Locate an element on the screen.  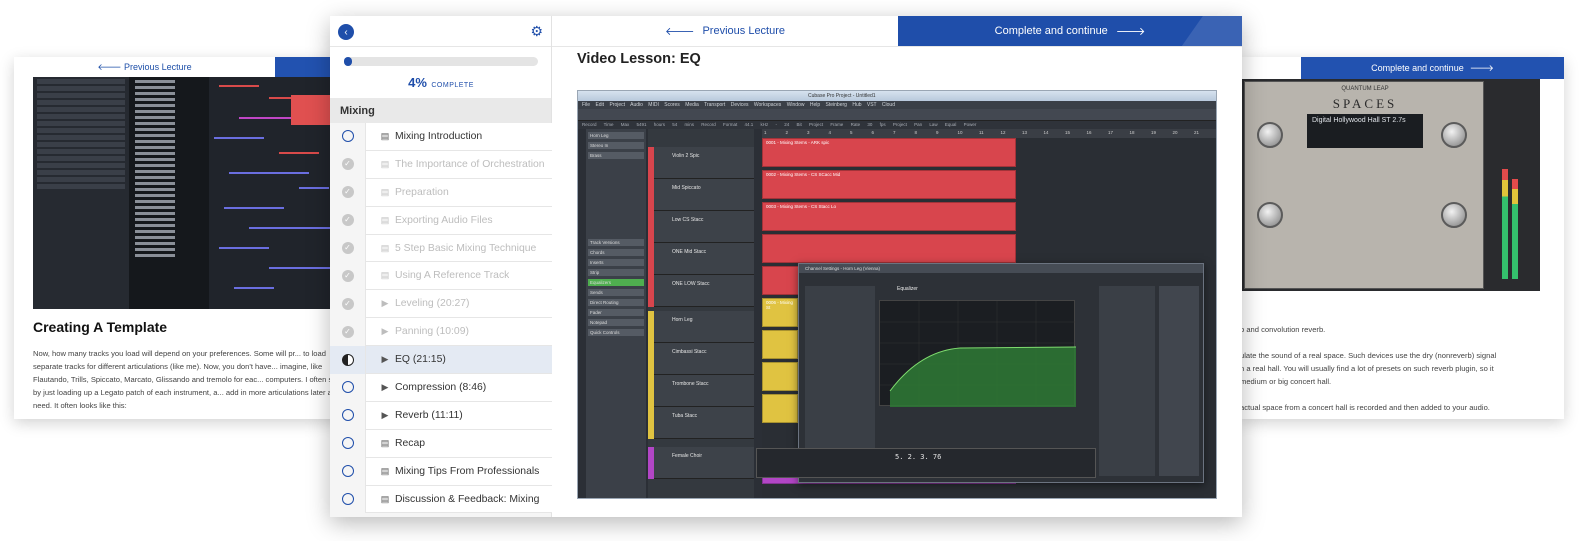
inspector-item: Quick Controls is located at coordinates (616, 332).